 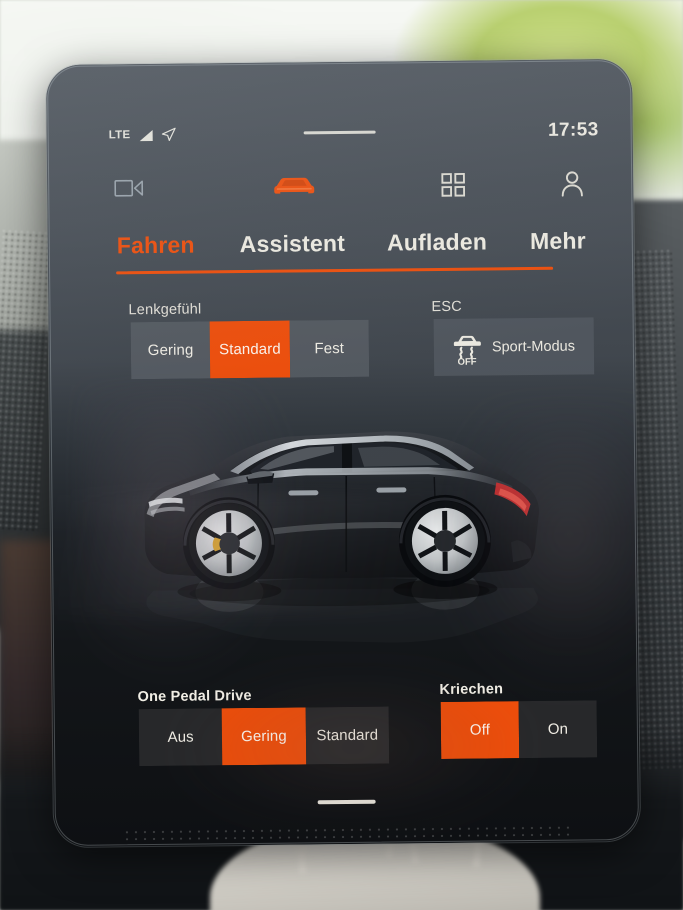 What do you see at coordinates (146, 135) in the screenshot?
I see `signal-bars-icon` at bounding box center [146, 135].